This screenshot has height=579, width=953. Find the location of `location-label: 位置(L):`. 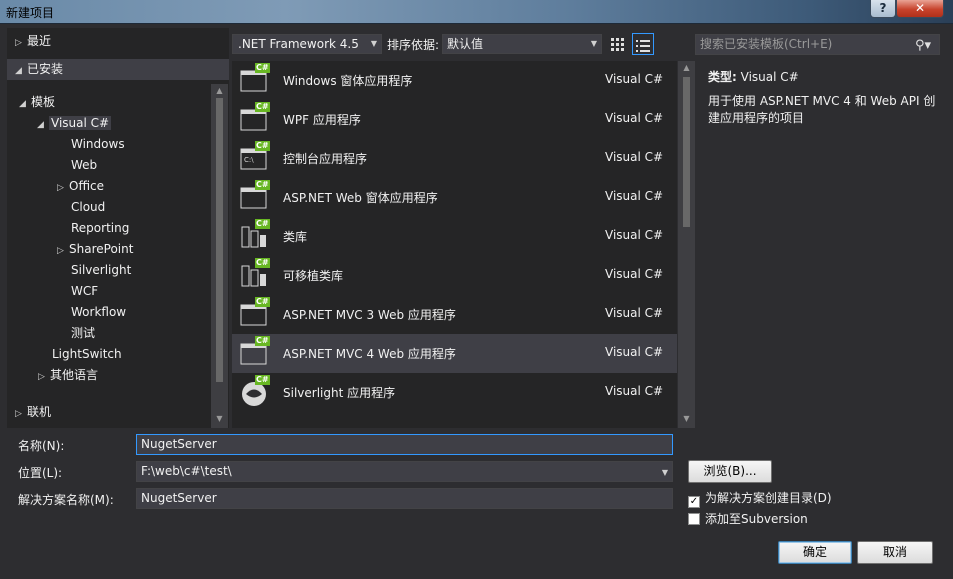

location-label: 位置(L): is located at coordinates (40, 473).